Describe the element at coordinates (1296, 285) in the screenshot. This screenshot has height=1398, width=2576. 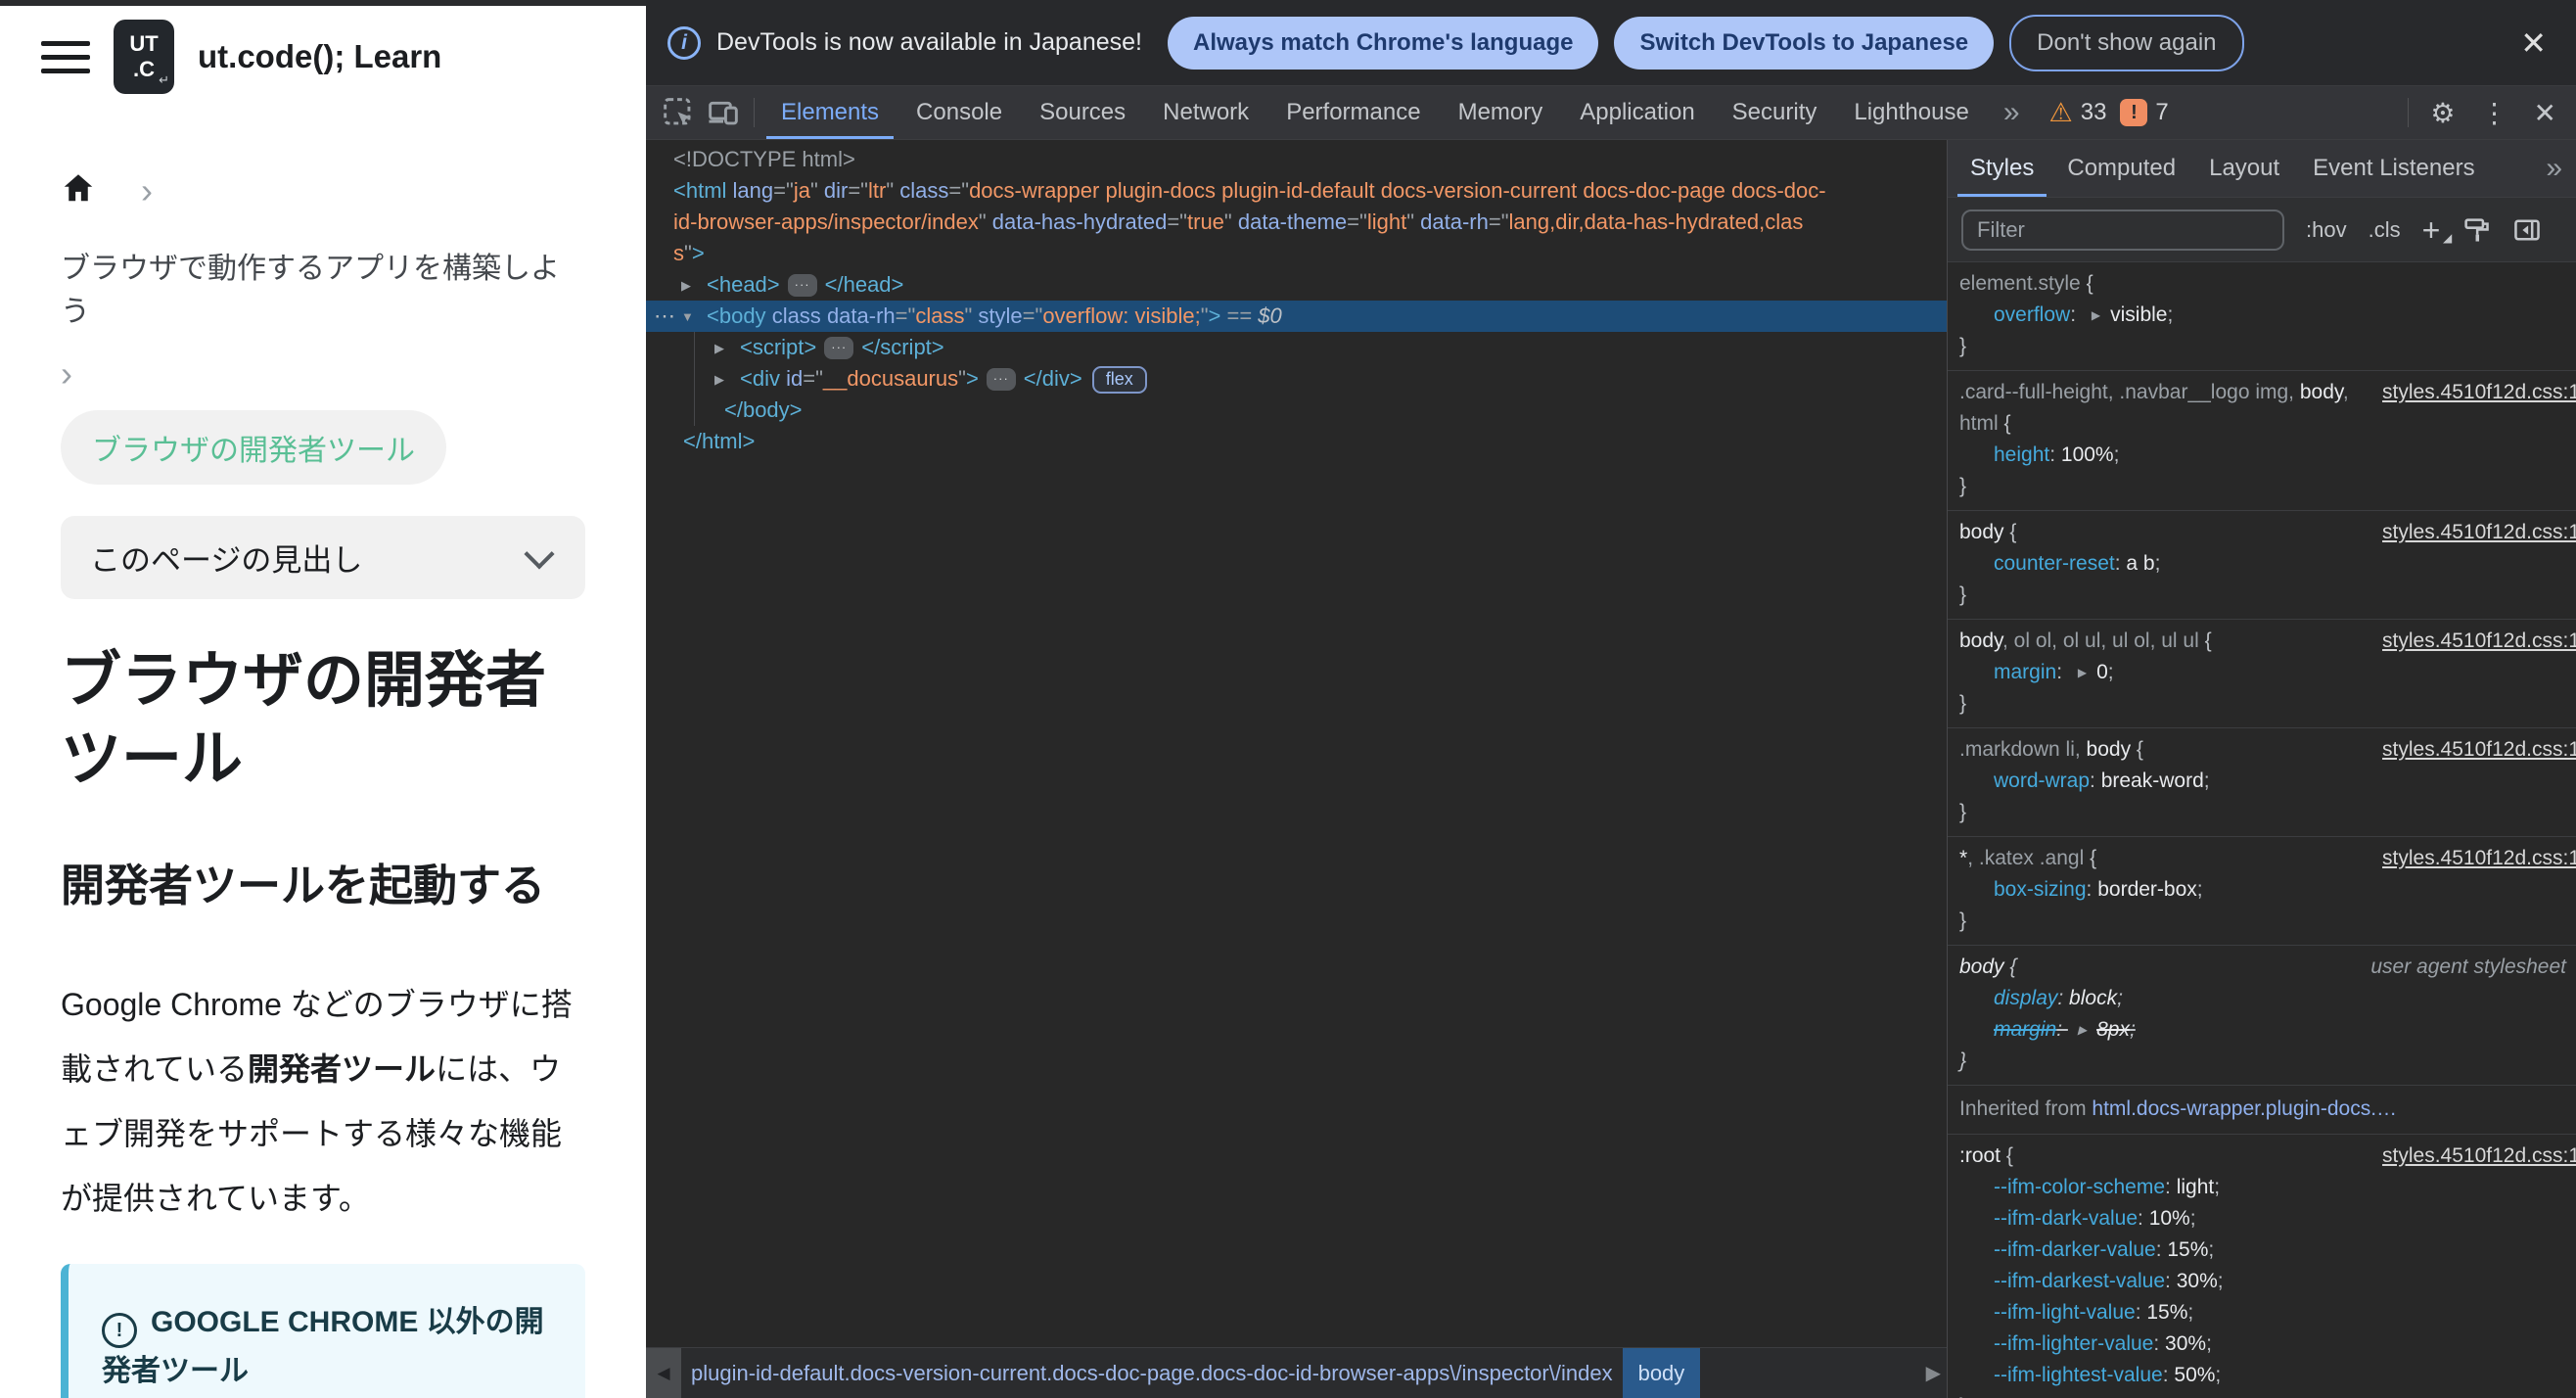
I see `dom-tree-row: ▶ <head> ··· </head>` at that location.